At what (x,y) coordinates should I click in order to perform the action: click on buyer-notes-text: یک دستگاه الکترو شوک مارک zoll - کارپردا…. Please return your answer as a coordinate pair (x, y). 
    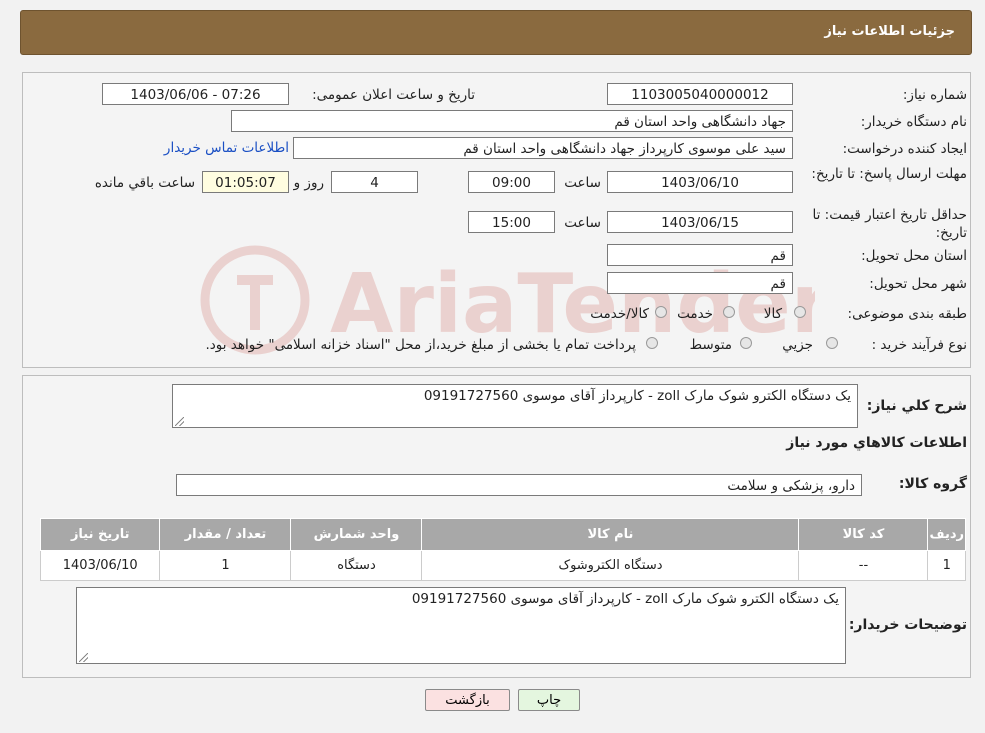
    Looking at the image, I should click on (625, 599).